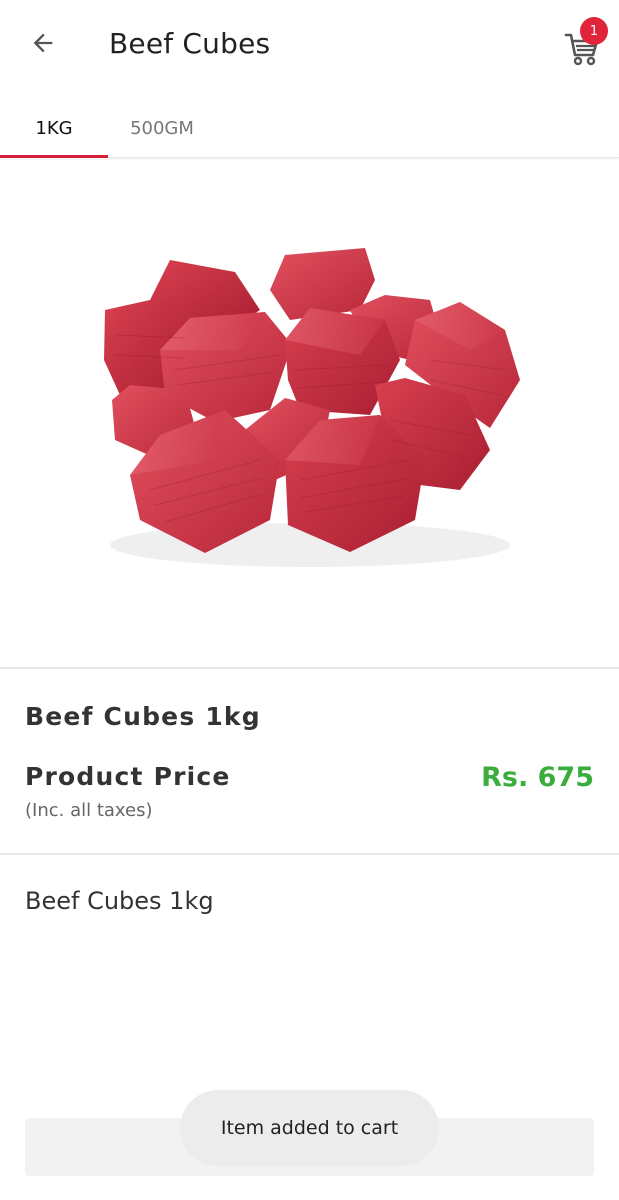 The image size is (619, 1200). I want to click on toast-message: Item added to cart, so click(309, 1128).